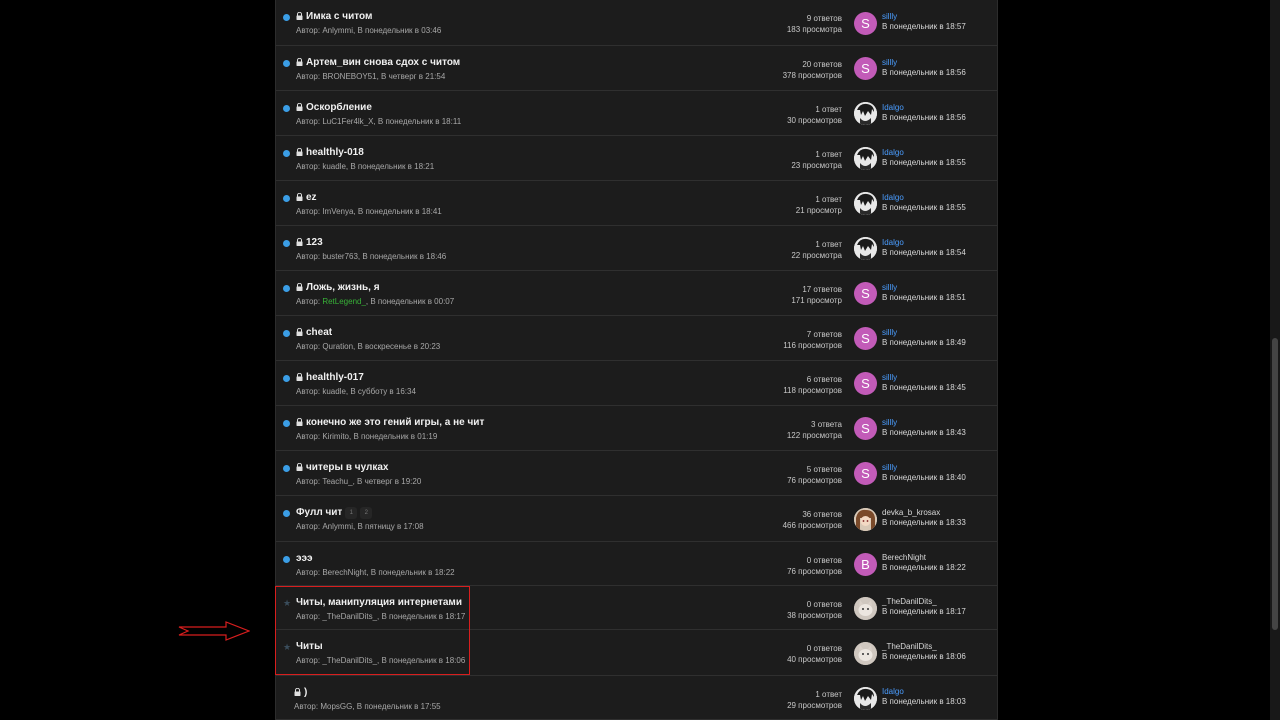 The height and width of the screenshot is (720, 1280). Describe the element at coordinates (924, 253) in the screenshot. I see `last-post-date-link: В понедельник в 18:54` at that location.